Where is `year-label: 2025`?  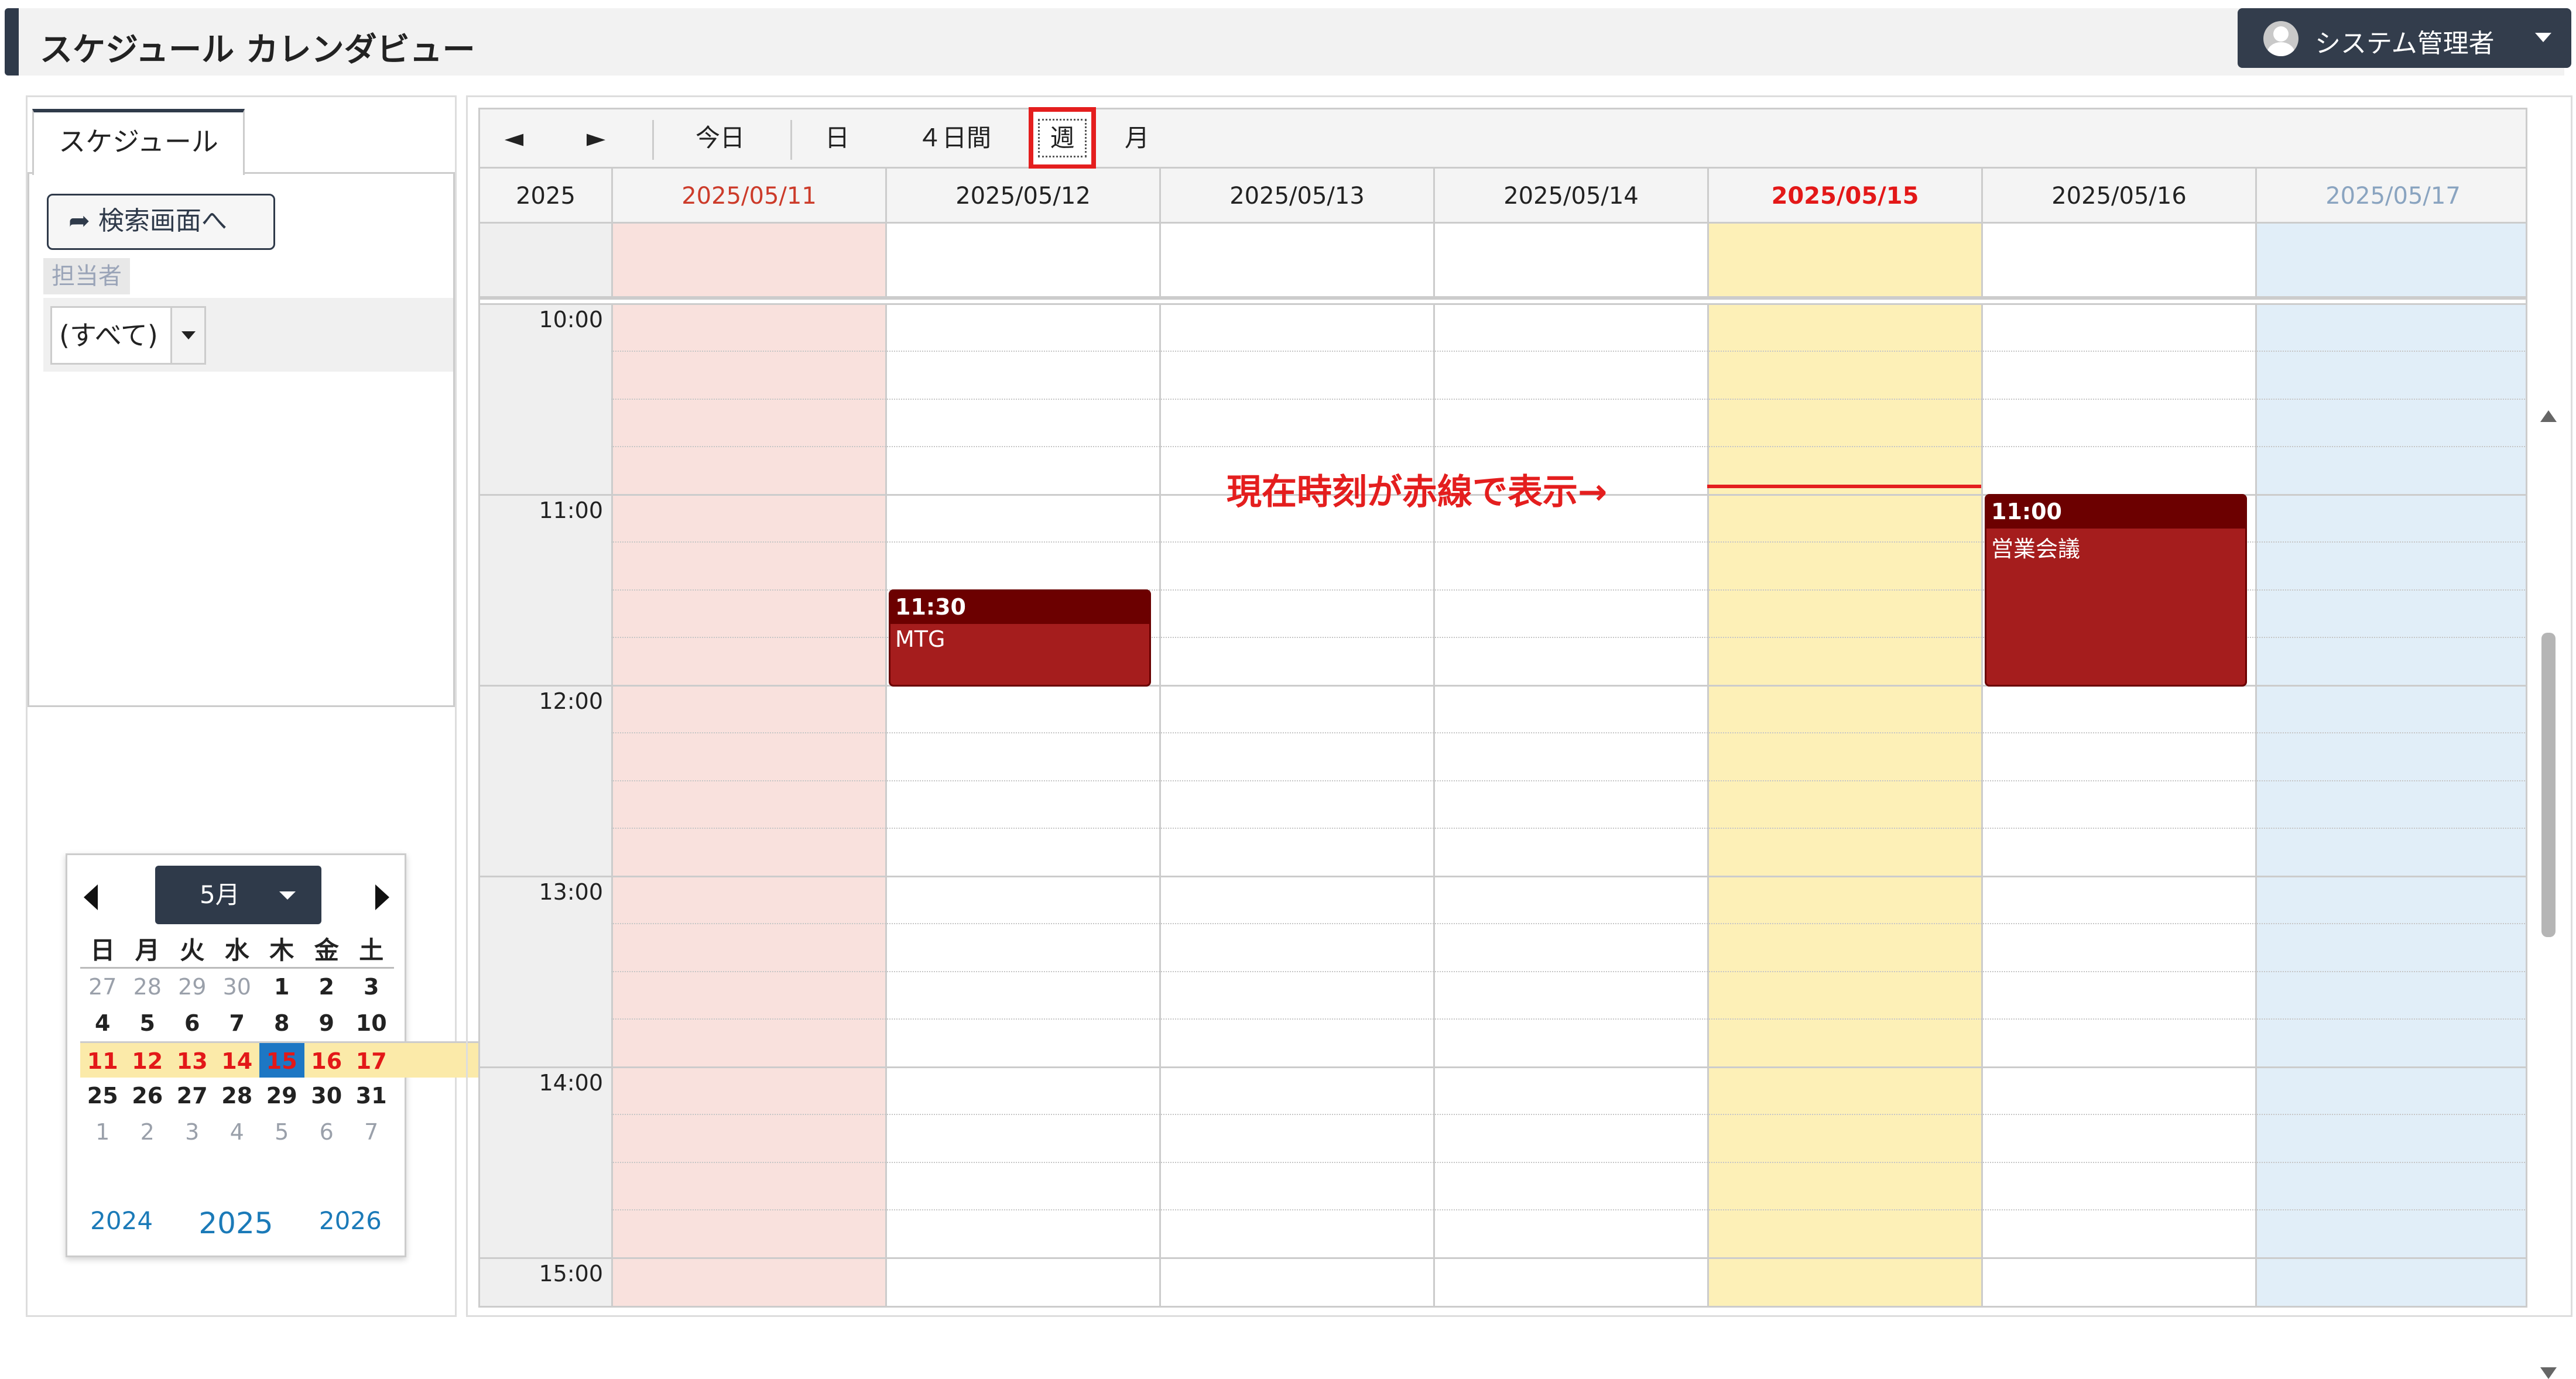
year-label: 2025 is located at coordinates (546, 197).